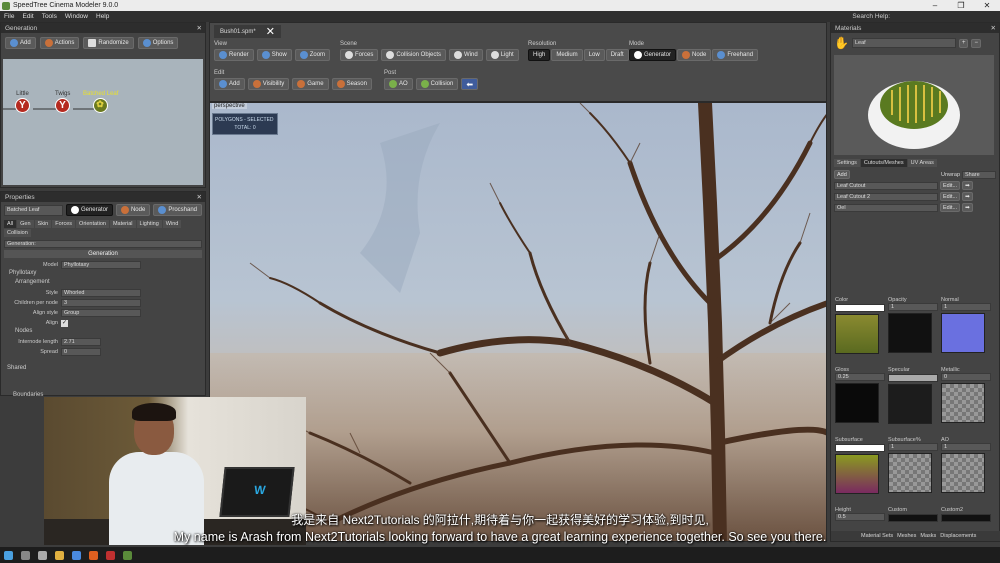  I want to click on property-filter: Generation:, so click(103, 244).